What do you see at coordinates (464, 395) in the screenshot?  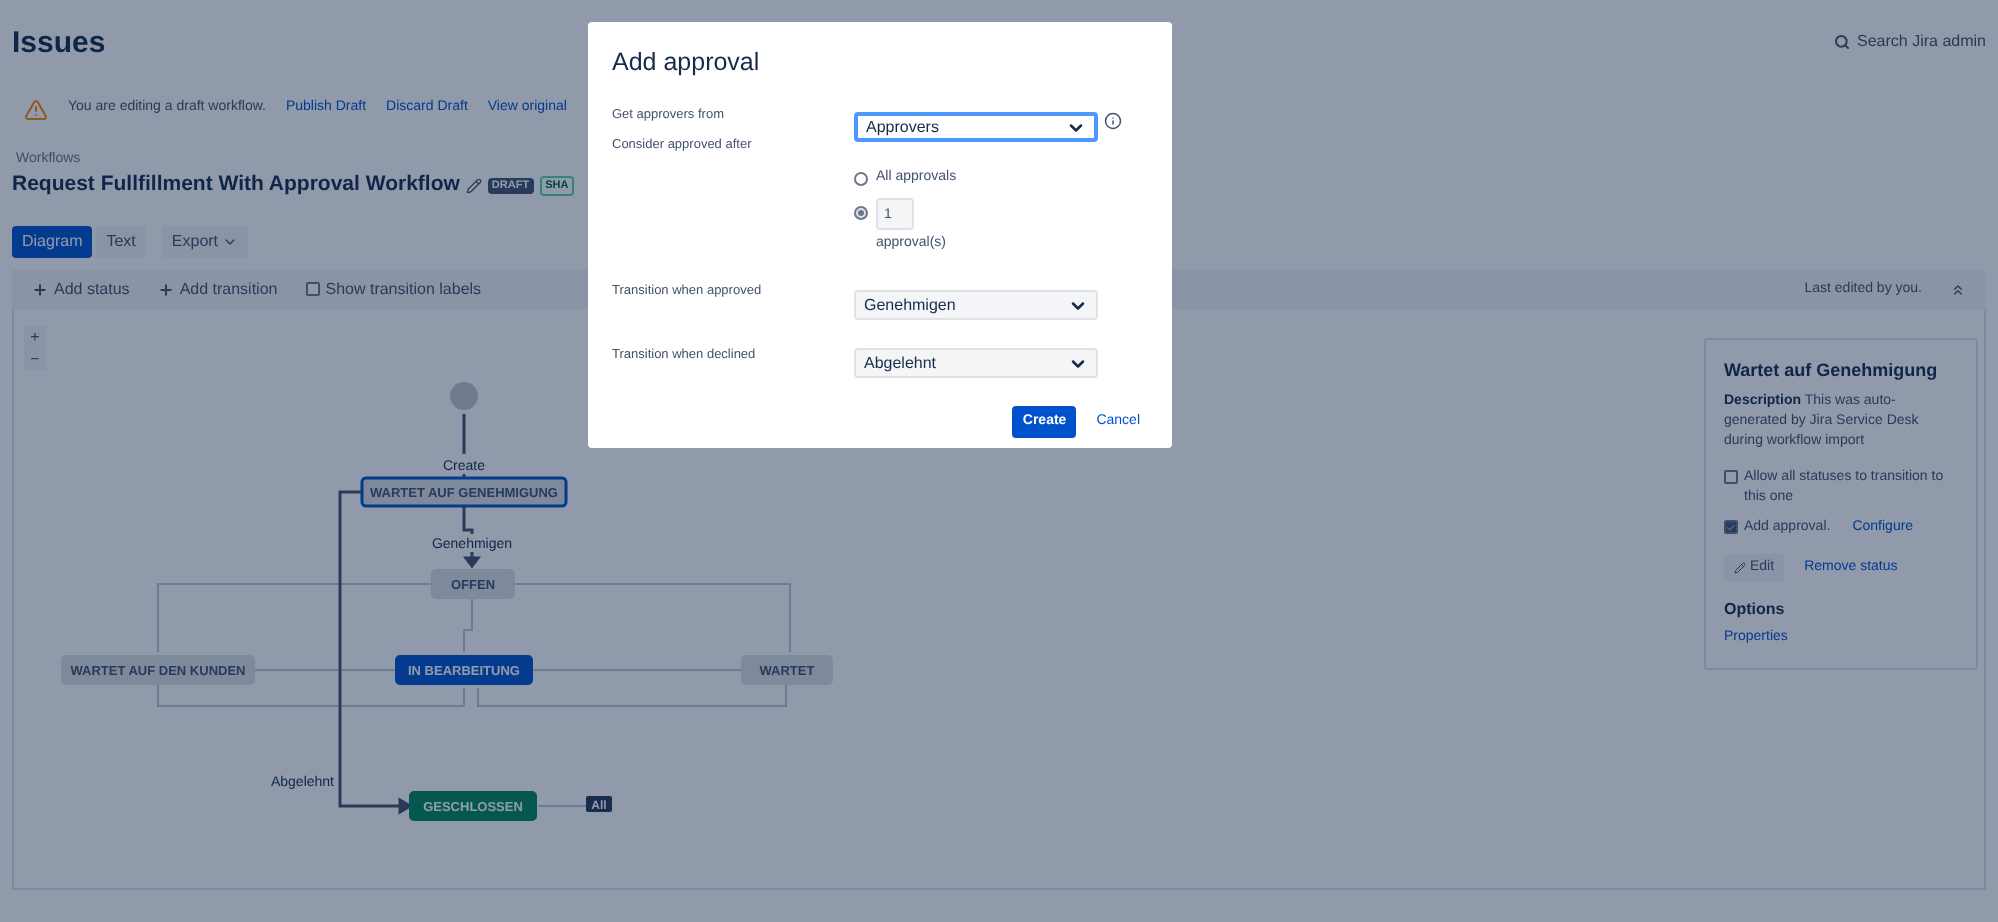 I see `start-node` at bounding box center [464, 395].